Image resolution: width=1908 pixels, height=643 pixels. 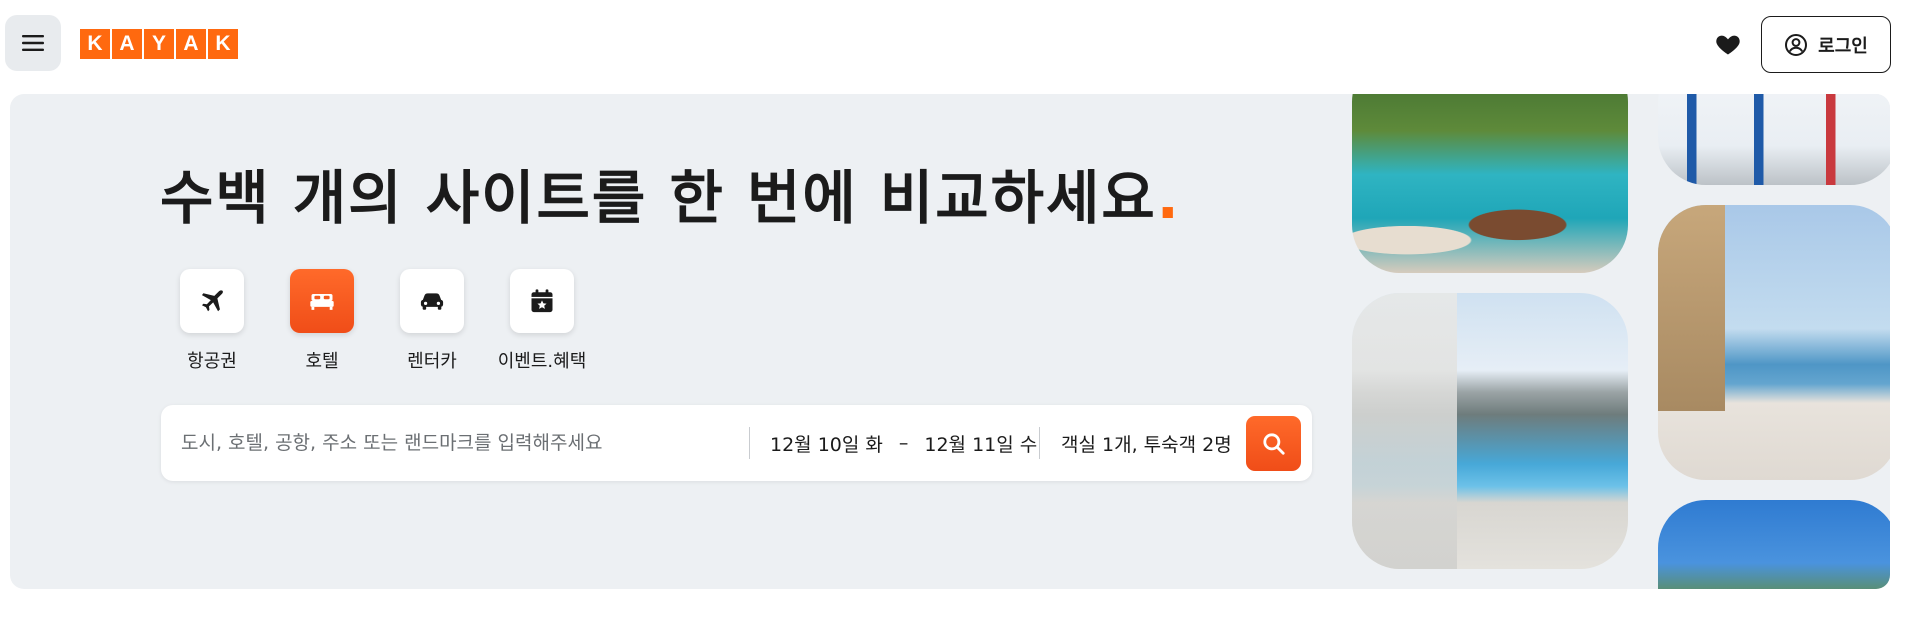 I want to click on tab-flights: 항공권, so click(x=212, y=321).